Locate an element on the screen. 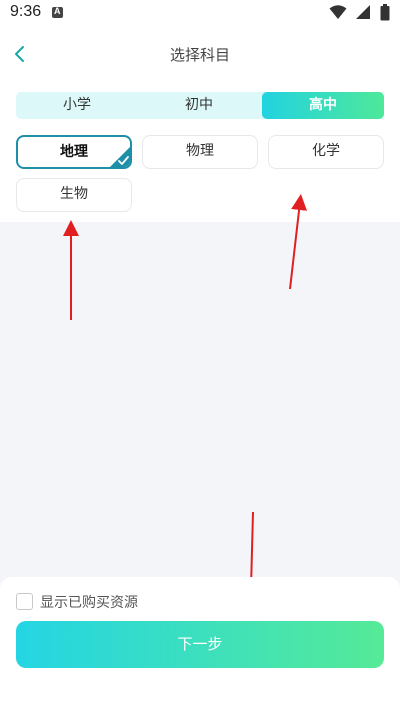 The image size is (400, 710). subject-chip-chemistry: 化学 is located at coordinates (326, 152).